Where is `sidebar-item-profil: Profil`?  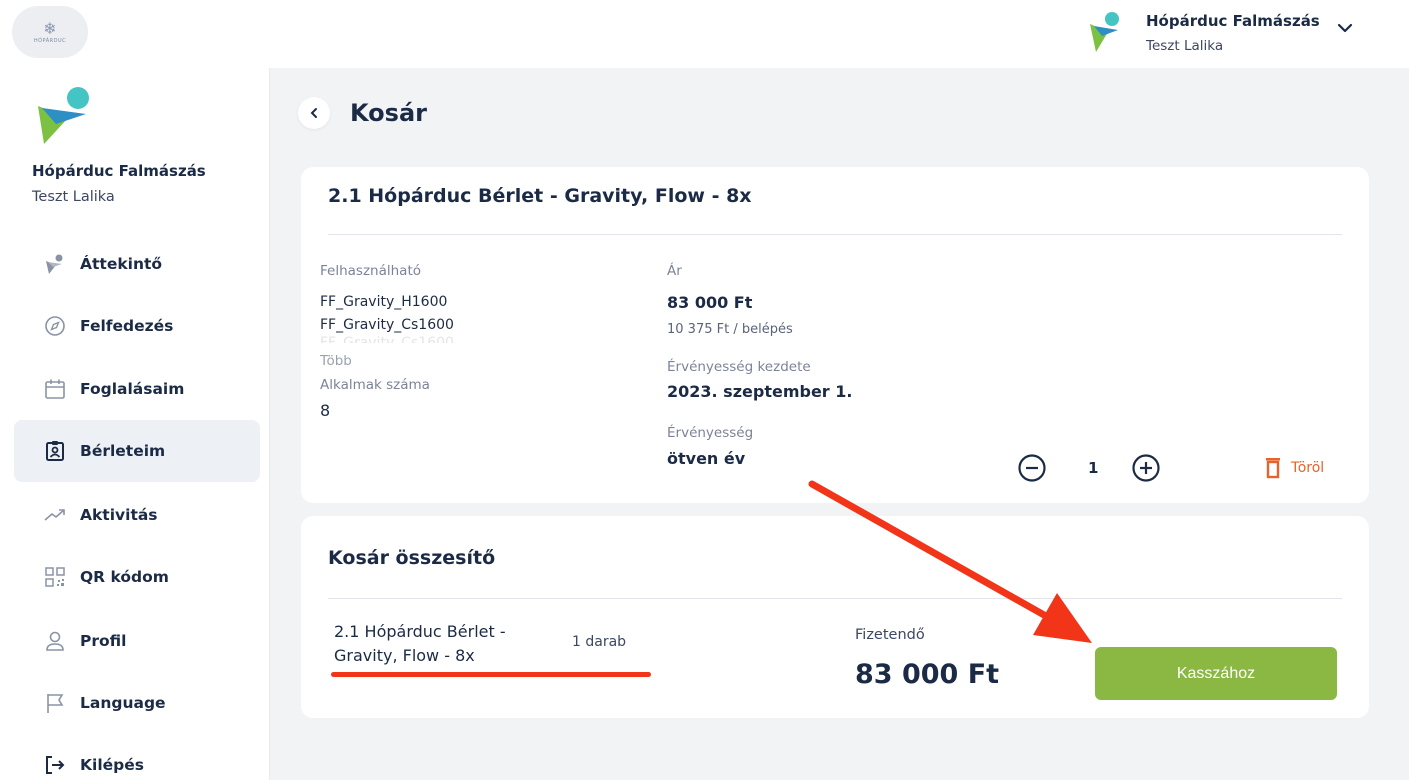
sidebar-item-profil: Profil is located at coordinates (137, 641).